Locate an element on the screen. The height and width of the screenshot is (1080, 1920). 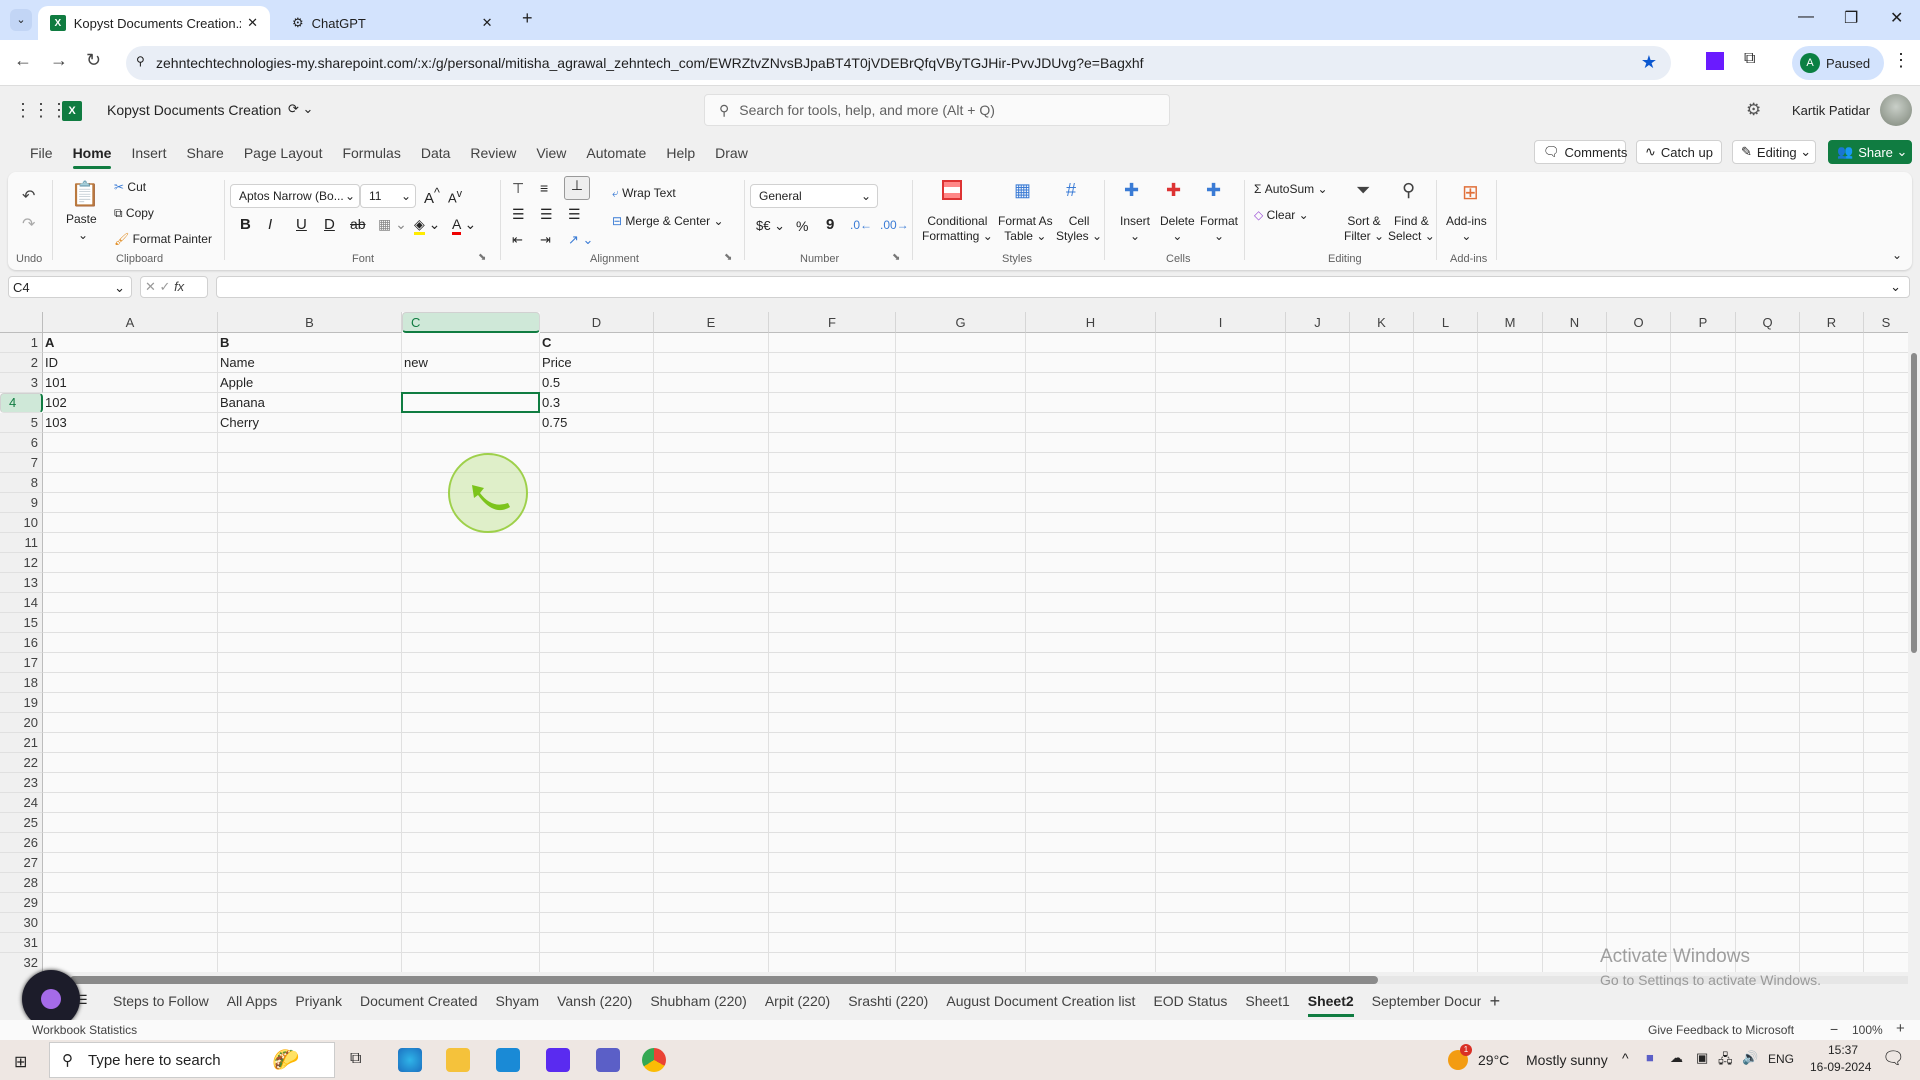
cell-Q16 is located at coordinates (1768, 643).